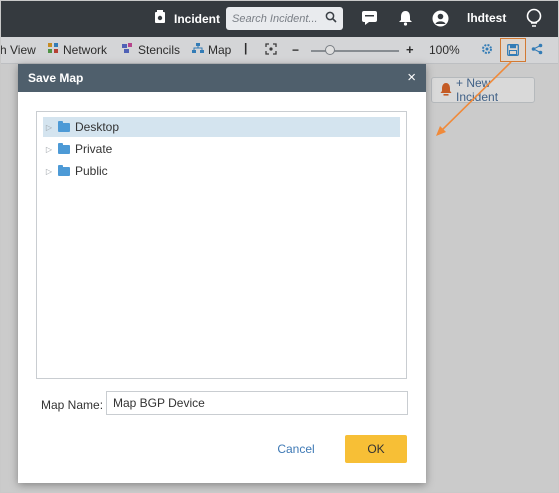 This screenshot has width=559, height=493. Describe the element at coordinates (411, 77) in the screenshot. I see `close-icon: ×` at that location.